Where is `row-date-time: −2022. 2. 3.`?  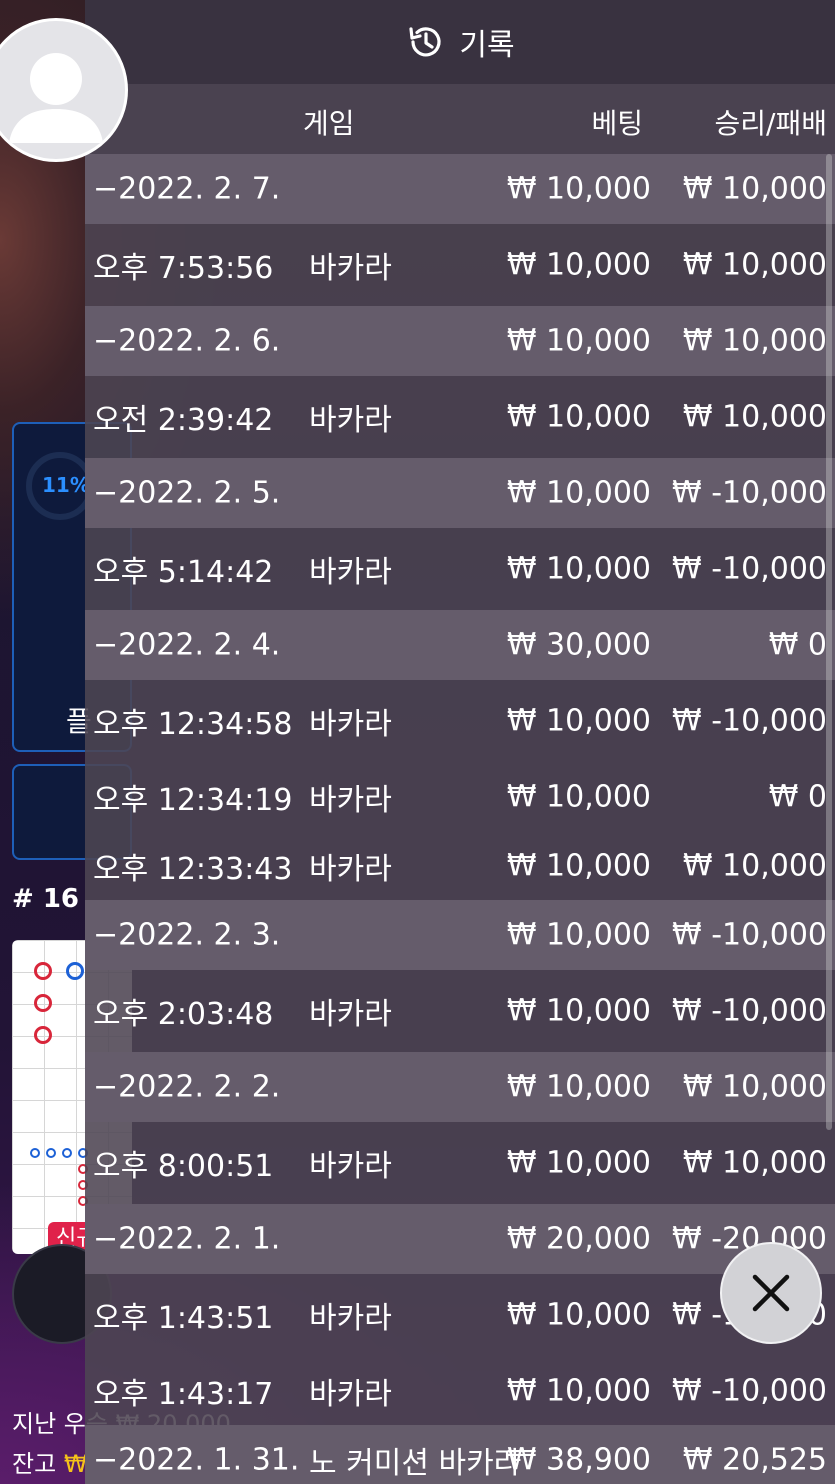
row-date-time: −2022. 2. 3. is located at coordinates (187, 935).